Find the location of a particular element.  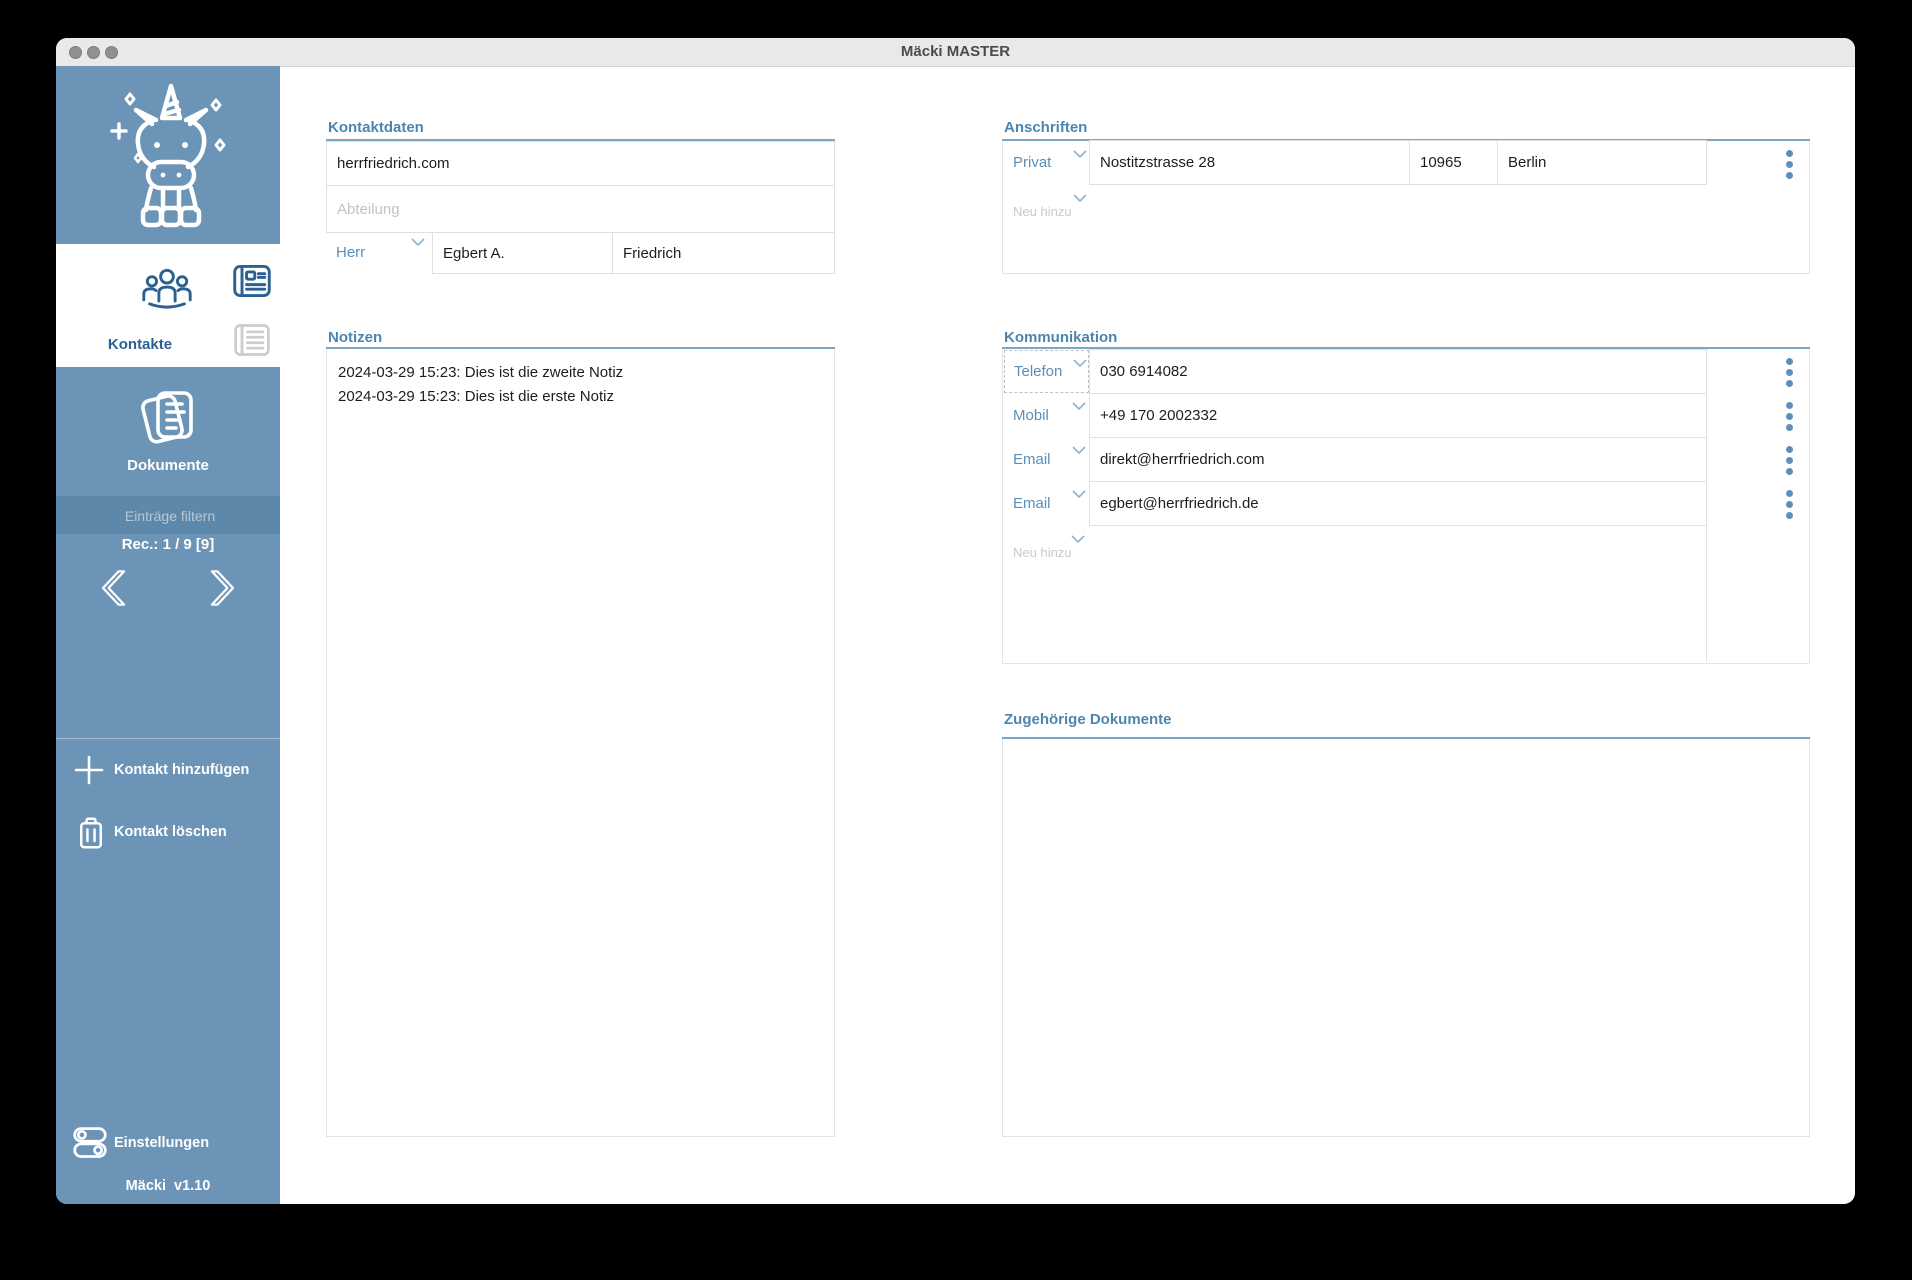

plus-icon is located at coordinates (89, 770).